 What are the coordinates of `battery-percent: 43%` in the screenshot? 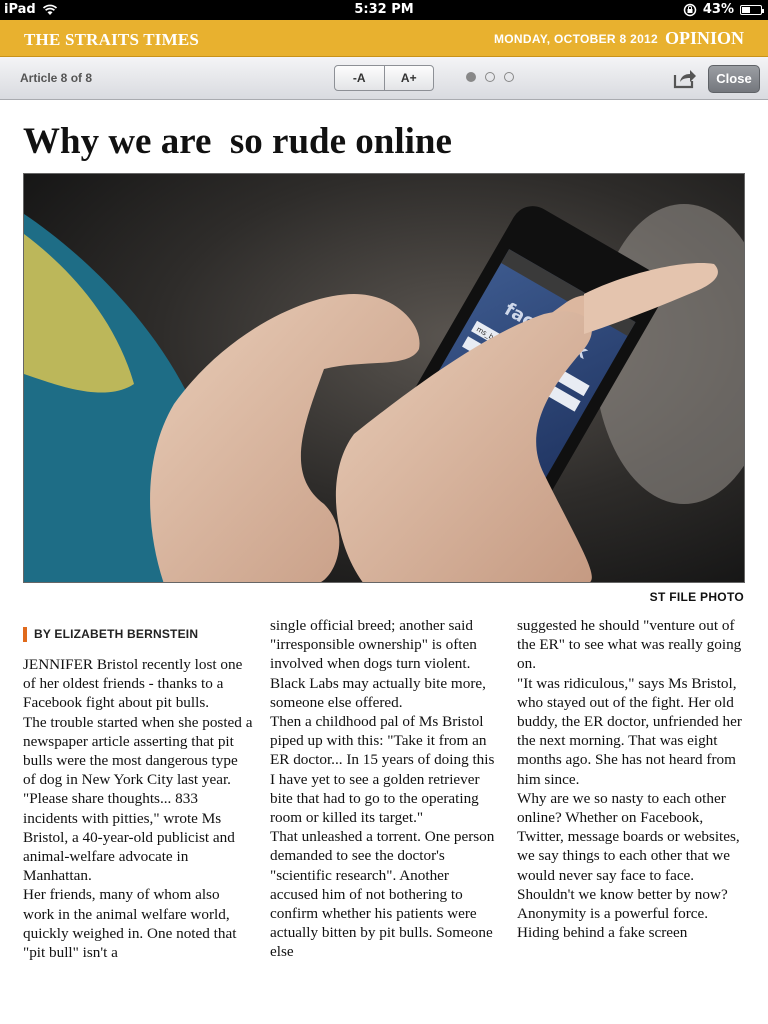 It's located at (718, 9).